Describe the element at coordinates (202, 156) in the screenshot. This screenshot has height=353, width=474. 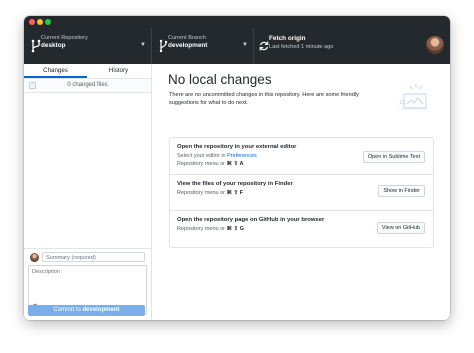
I see `suggestion-subtitle-text: Select your editor in` at that location.